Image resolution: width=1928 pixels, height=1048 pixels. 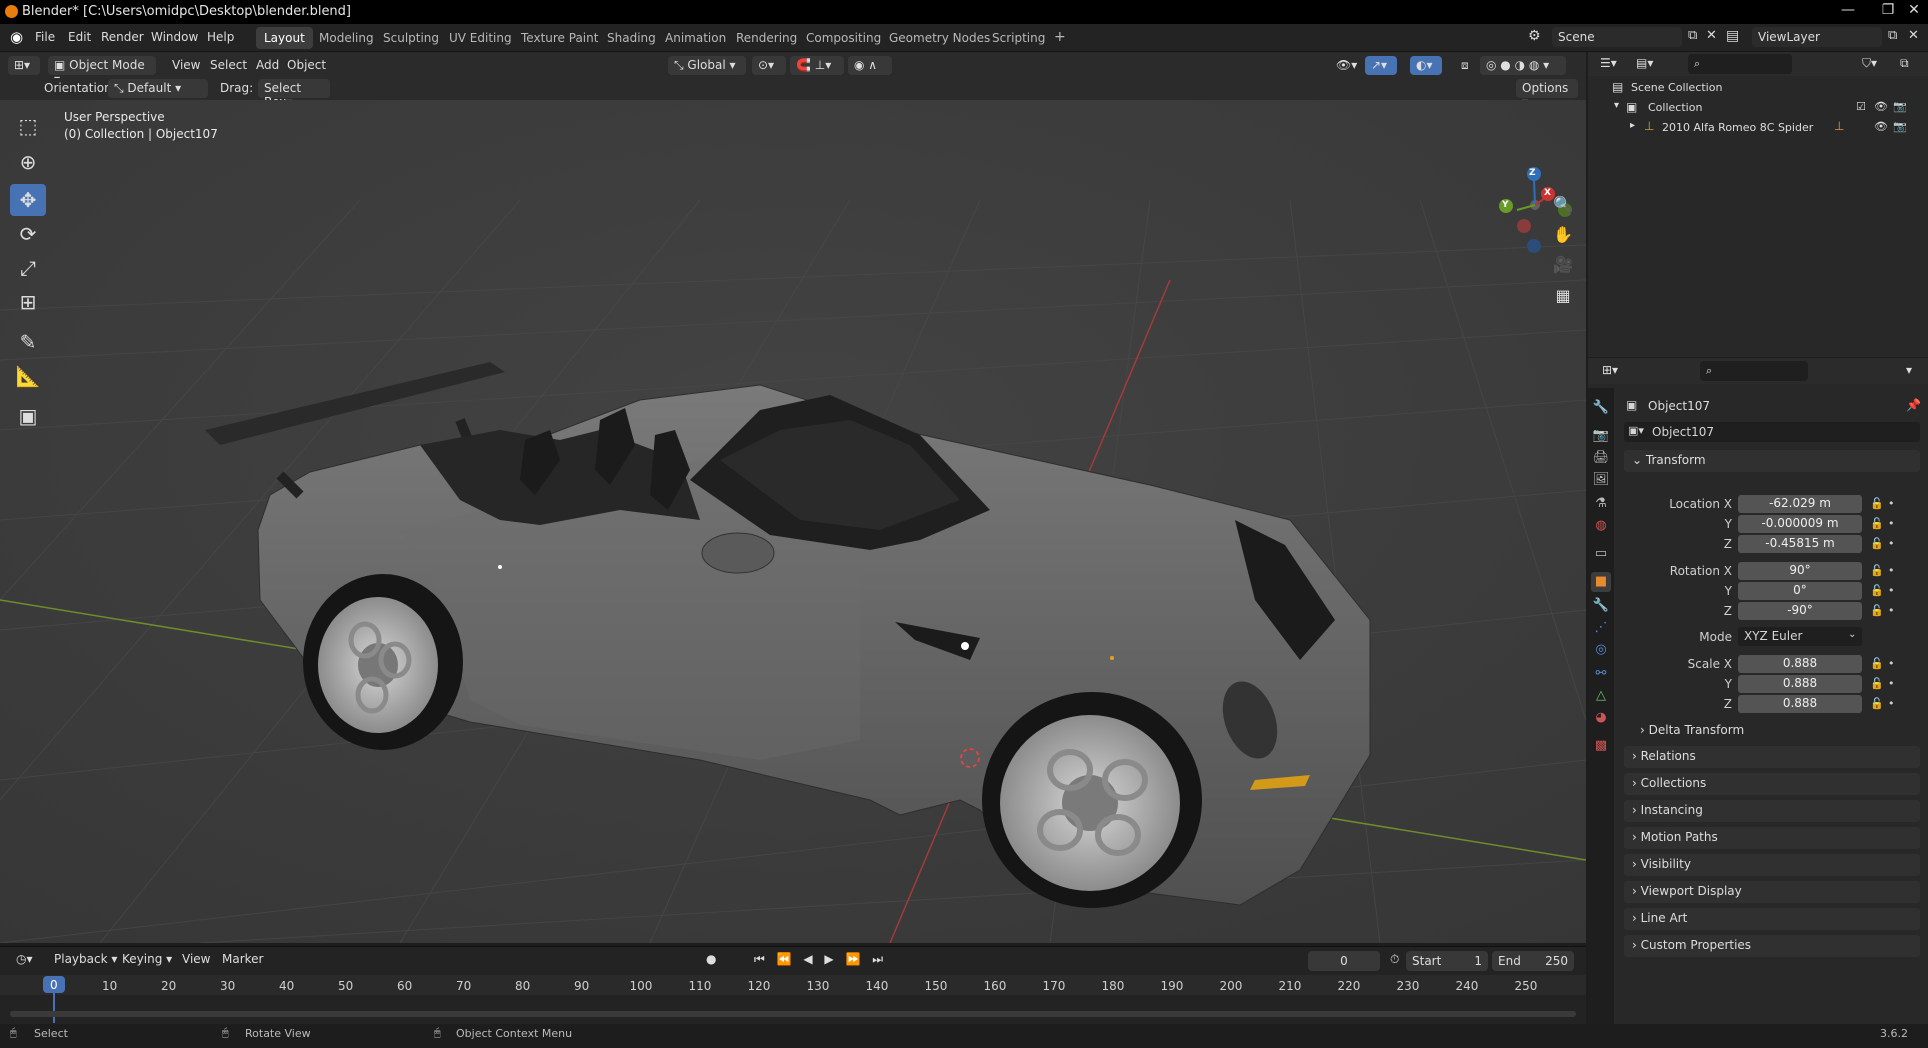 What do you see at coordinates (411, 38) in the screenshot?
I see `tab-sculpting: Sculpting` at bounding box center [411, 38].